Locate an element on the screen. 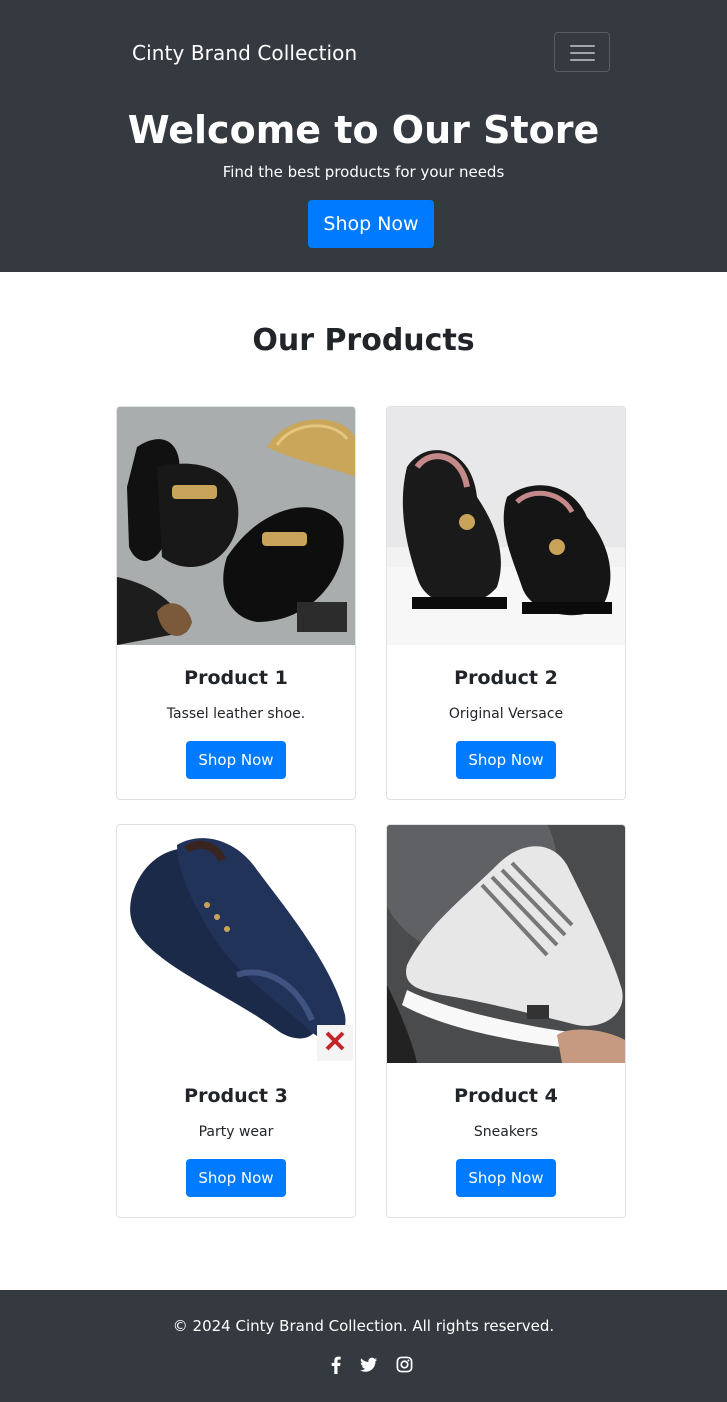  product-title: Product 3 is located at coordinates (236, 1096).